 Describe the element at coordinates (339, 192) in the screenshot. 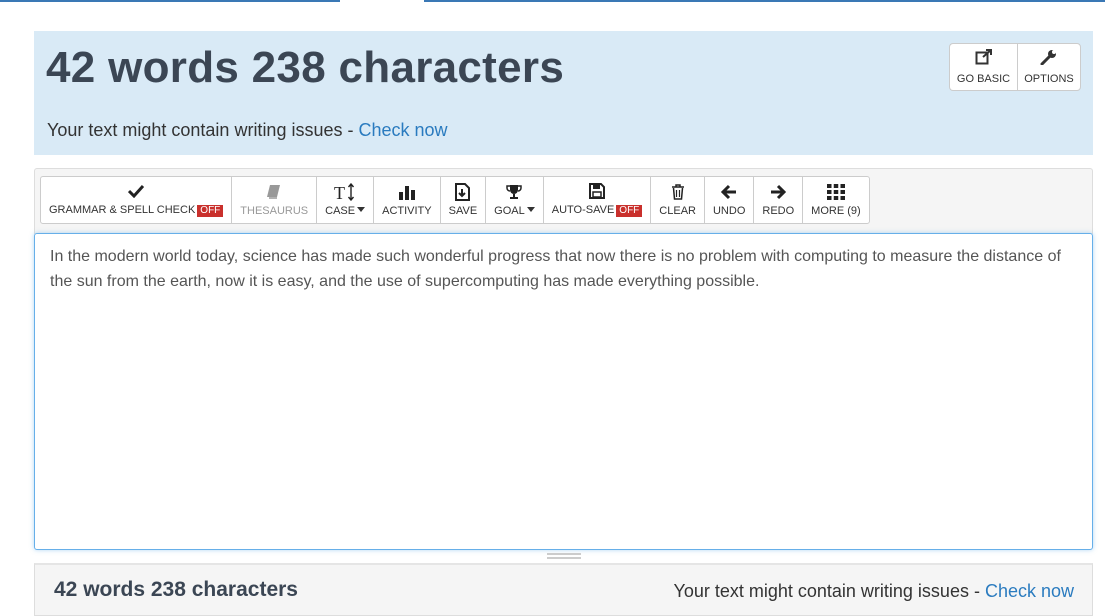

I see `svg-text: T` at that location.